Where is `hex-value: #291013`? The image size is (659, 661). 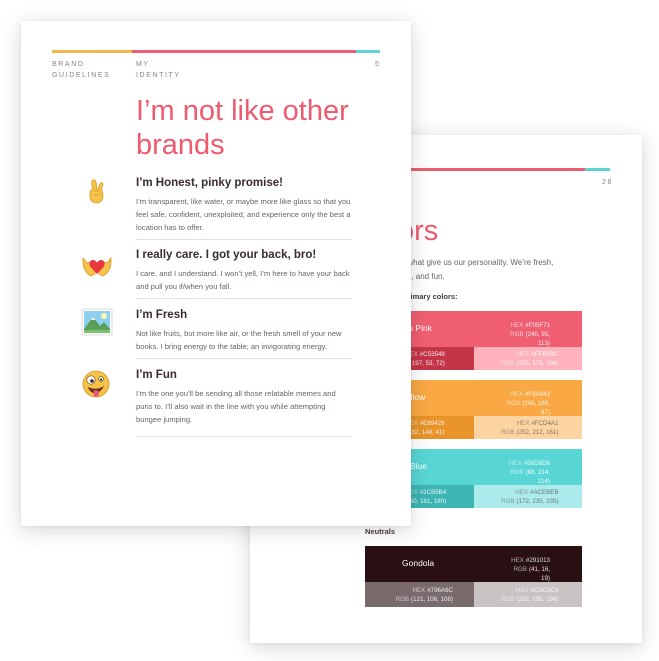 hex-value: #291013 is located at coordinates (537, 560).